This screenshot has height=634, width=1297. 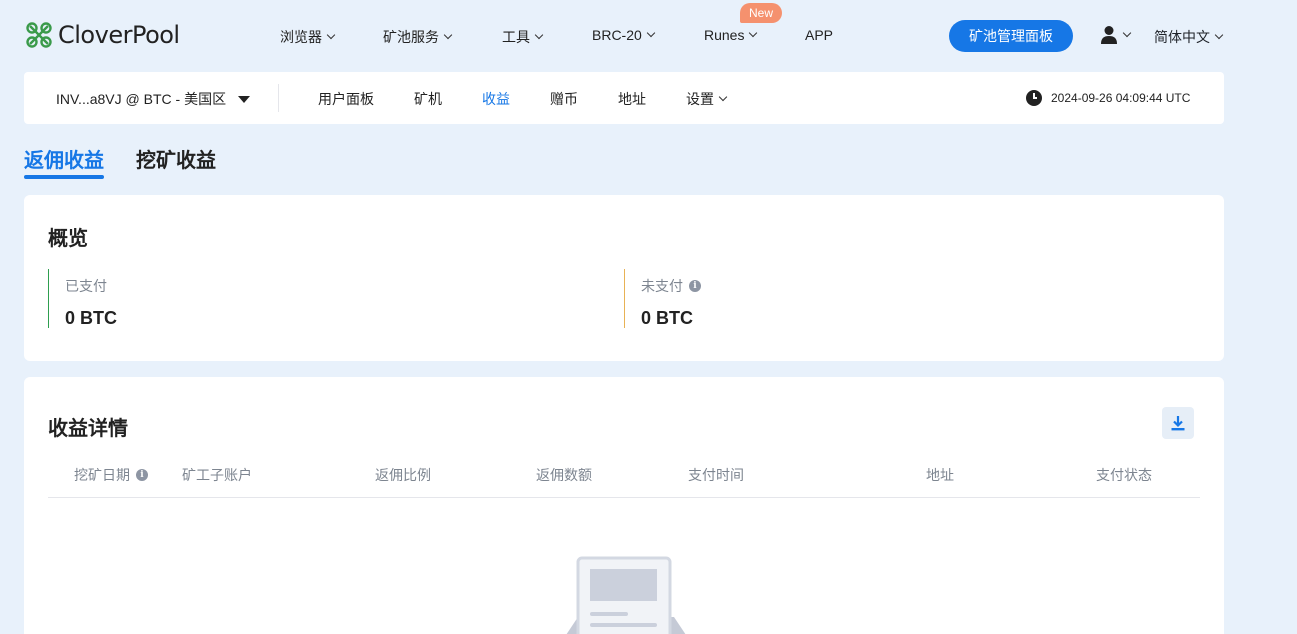 I want to click on column-header-address: 地址, so click(x=940, y=475).